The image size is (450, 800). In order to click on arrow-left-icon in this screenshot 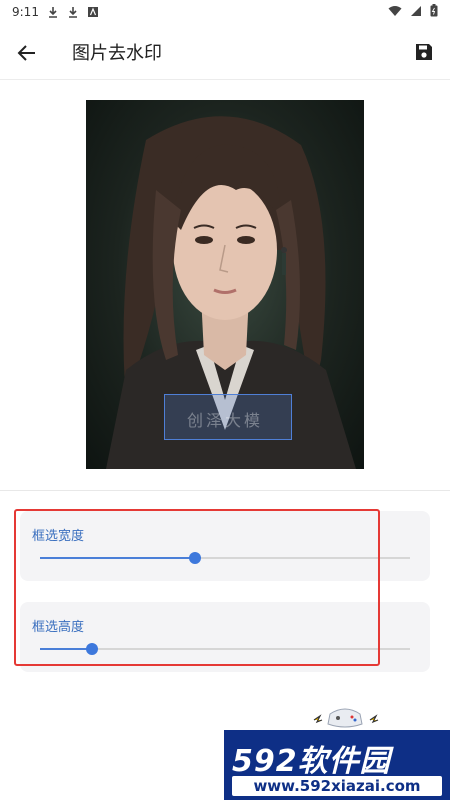, I will do `click(26, 53)`.